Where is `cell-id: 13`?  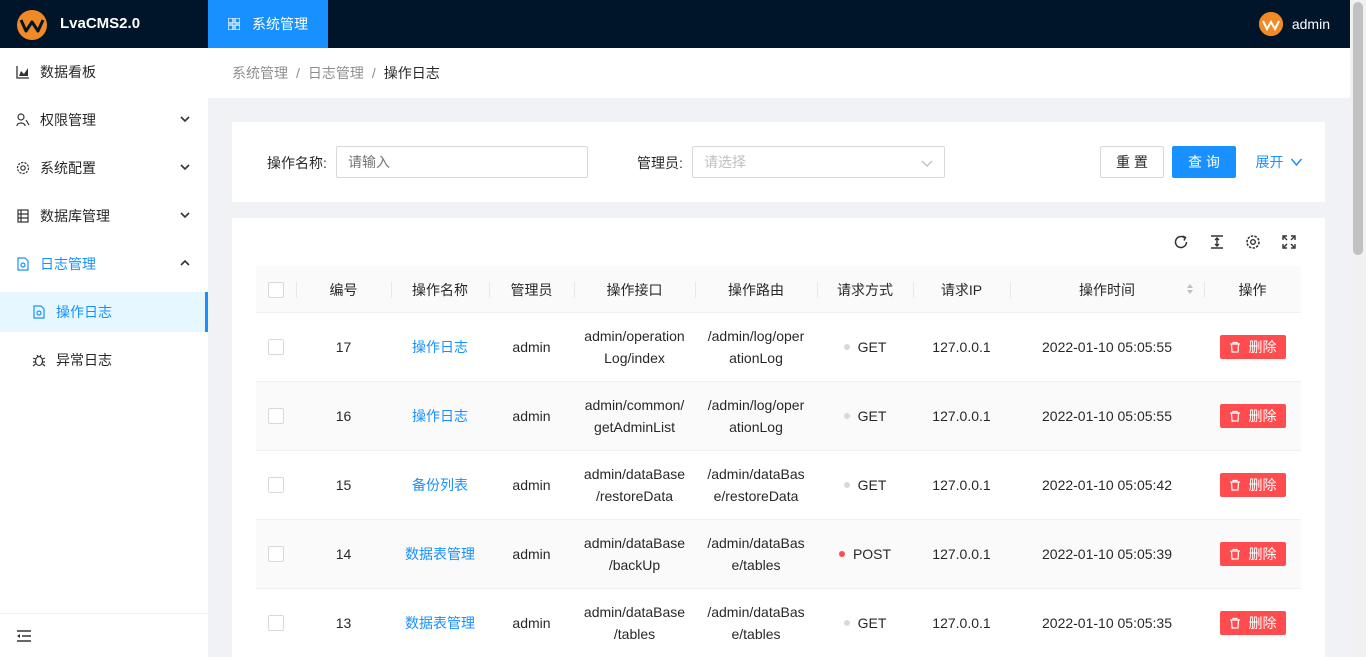 cell-id: 13 is located at coordinates (343, 623).